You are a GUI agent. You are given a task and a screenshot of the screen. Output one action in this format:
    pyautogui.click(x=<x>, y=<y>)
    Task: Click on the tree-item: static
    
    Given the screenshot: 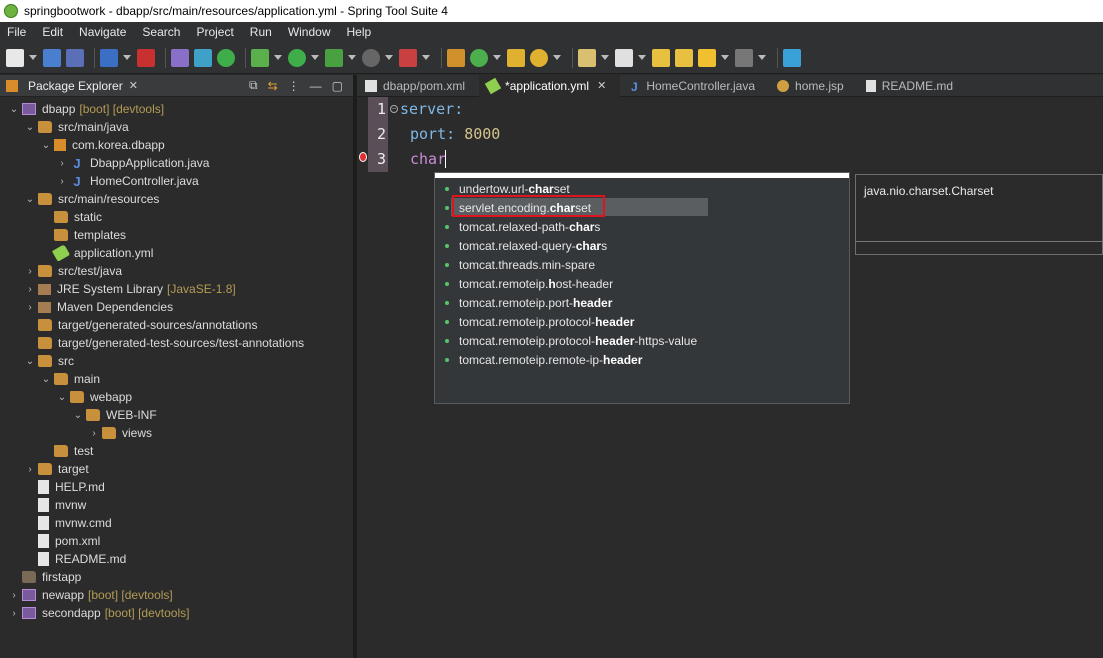 What is the action you would take?
    pyautogui.click(x=71, y=217)
    